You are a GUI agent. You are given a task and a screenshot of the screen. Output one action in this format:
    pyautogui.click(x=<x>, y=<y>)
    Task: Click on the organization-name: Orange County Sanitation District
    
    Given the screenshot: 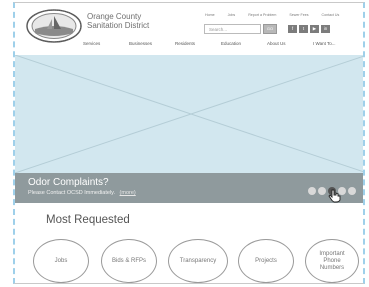 What is the action you would take?
    pyautogui.click(x=118, y=21)
    